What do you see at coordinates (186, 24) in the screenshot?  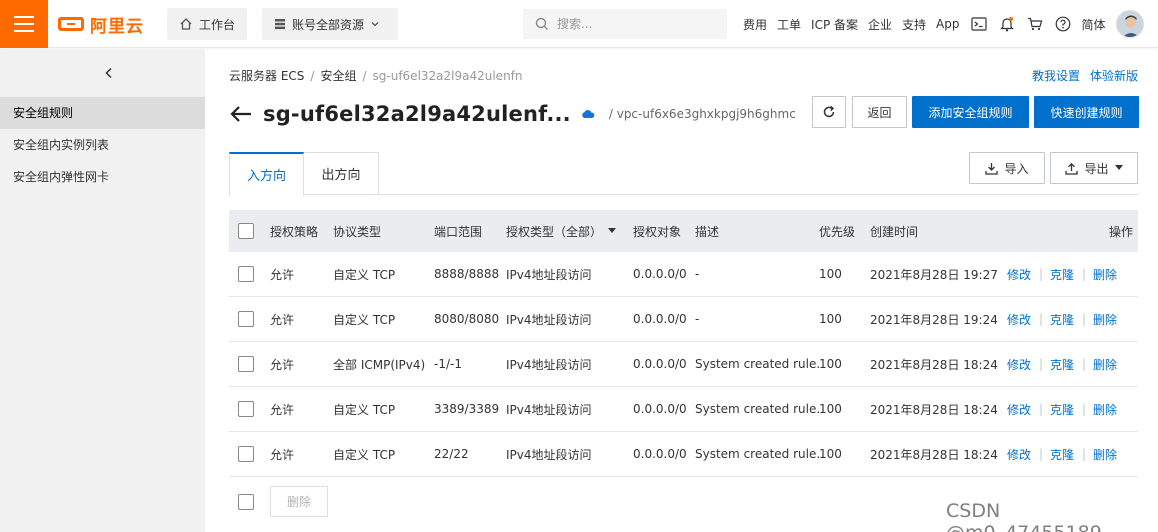 I see `home-icon` at bounding box center [186, 24].